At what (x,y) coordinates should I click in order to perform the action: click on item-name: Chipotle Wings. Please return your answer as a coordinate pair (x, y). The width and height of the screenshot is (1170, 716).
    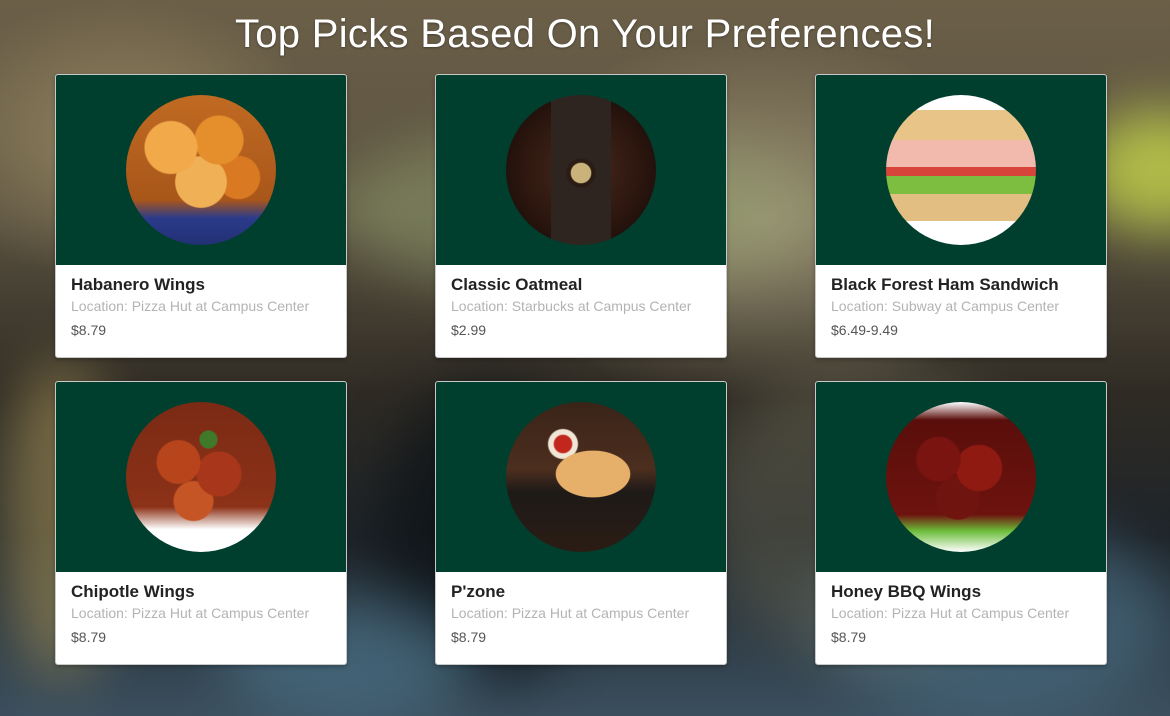
    Looking at the image, I should click on (133, 591).